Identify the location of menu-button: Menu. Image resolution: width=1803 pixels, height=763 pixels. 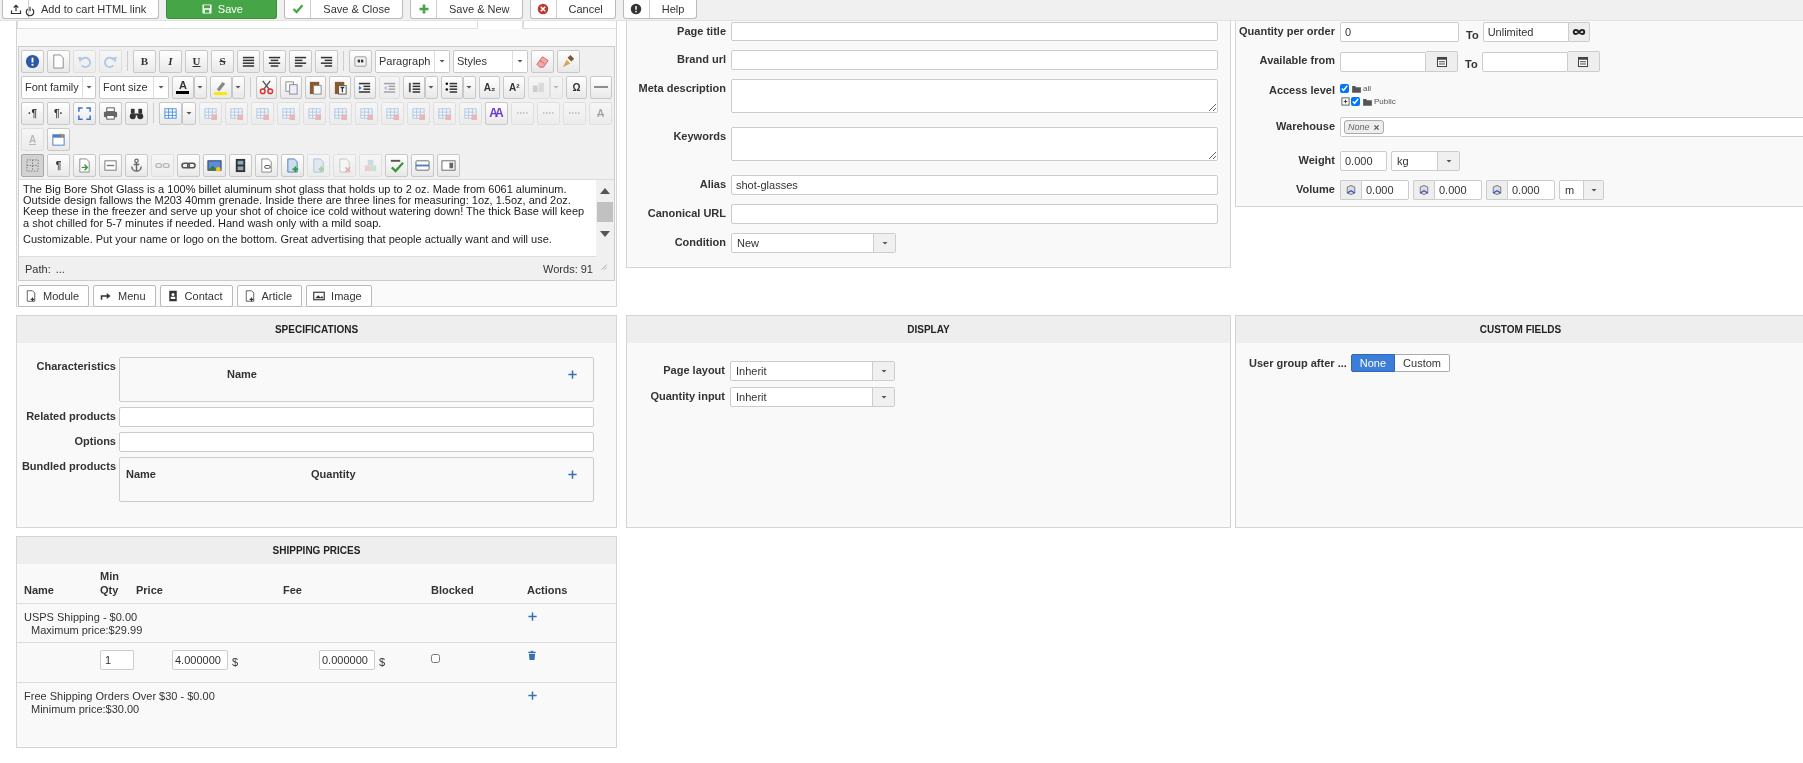
(124, 296).